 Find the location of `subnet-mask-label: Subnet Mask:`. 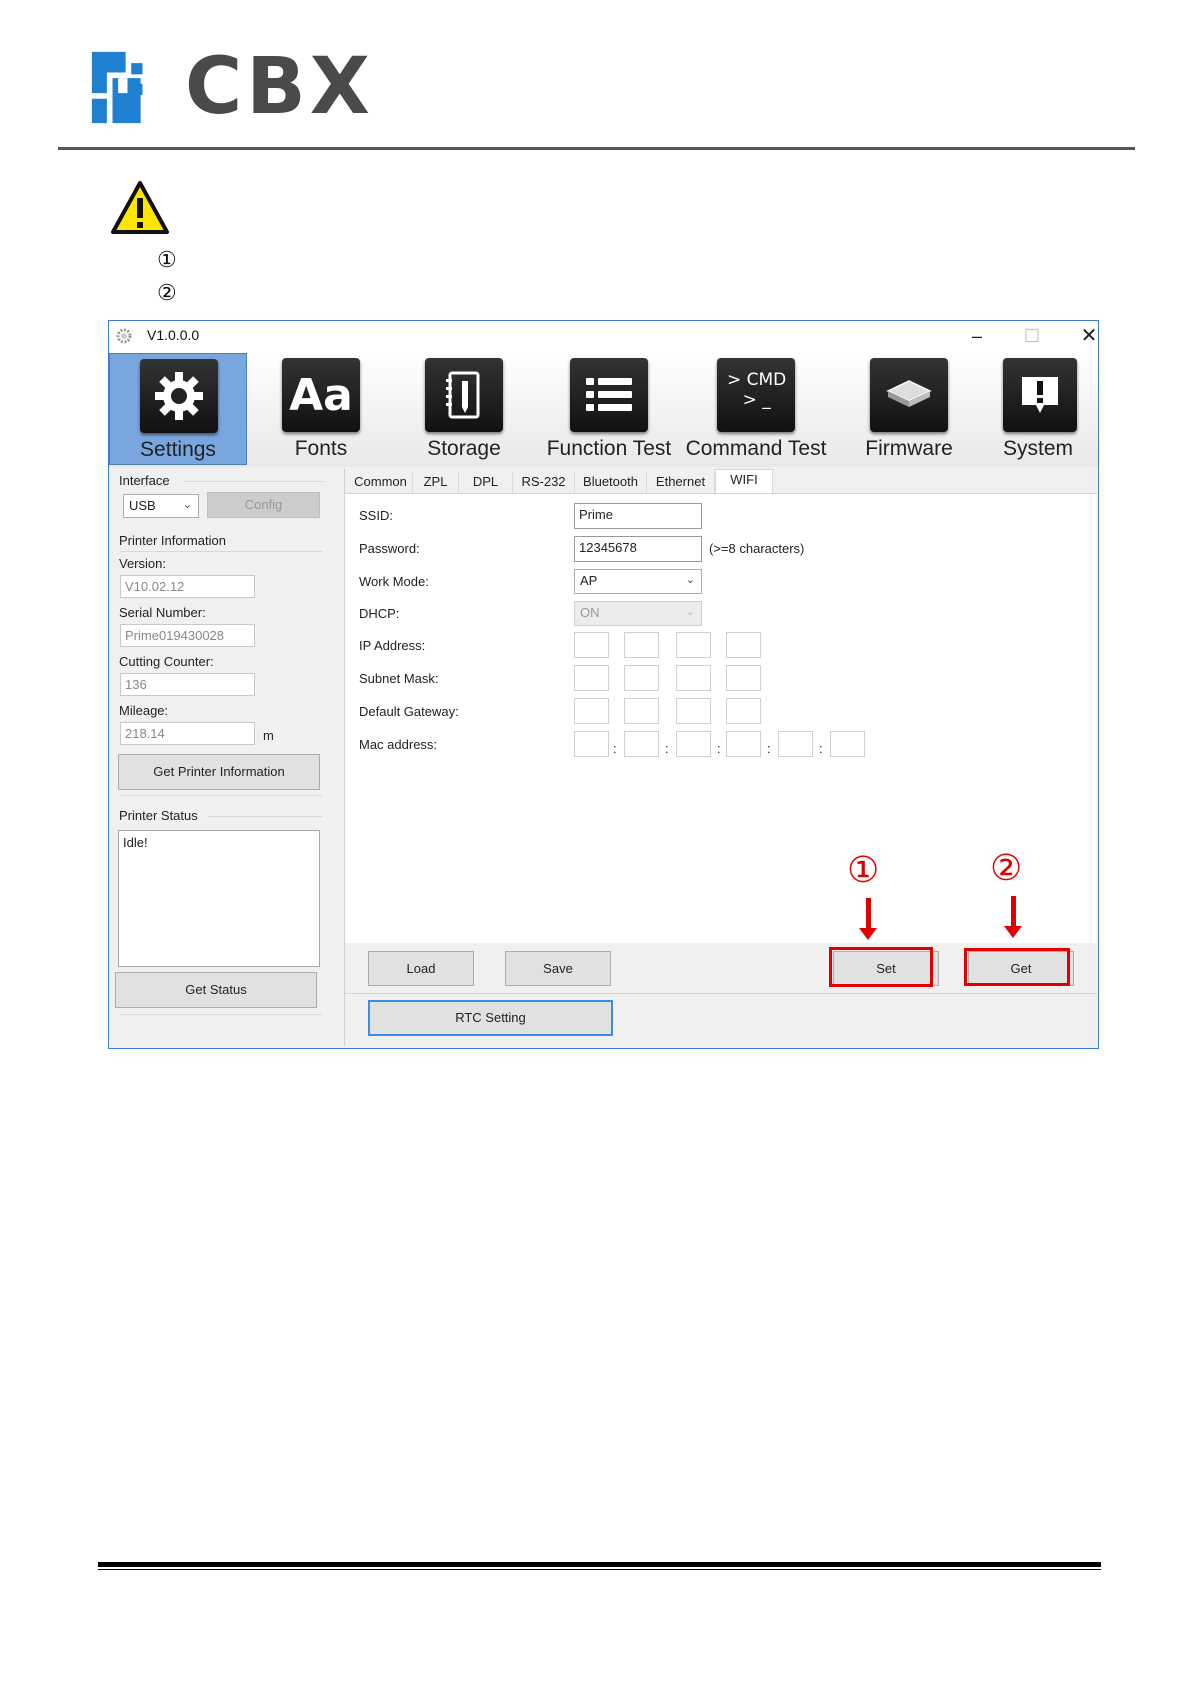

subnet-mask-label: Subnet Mask: is located at coordinates (399, 678).